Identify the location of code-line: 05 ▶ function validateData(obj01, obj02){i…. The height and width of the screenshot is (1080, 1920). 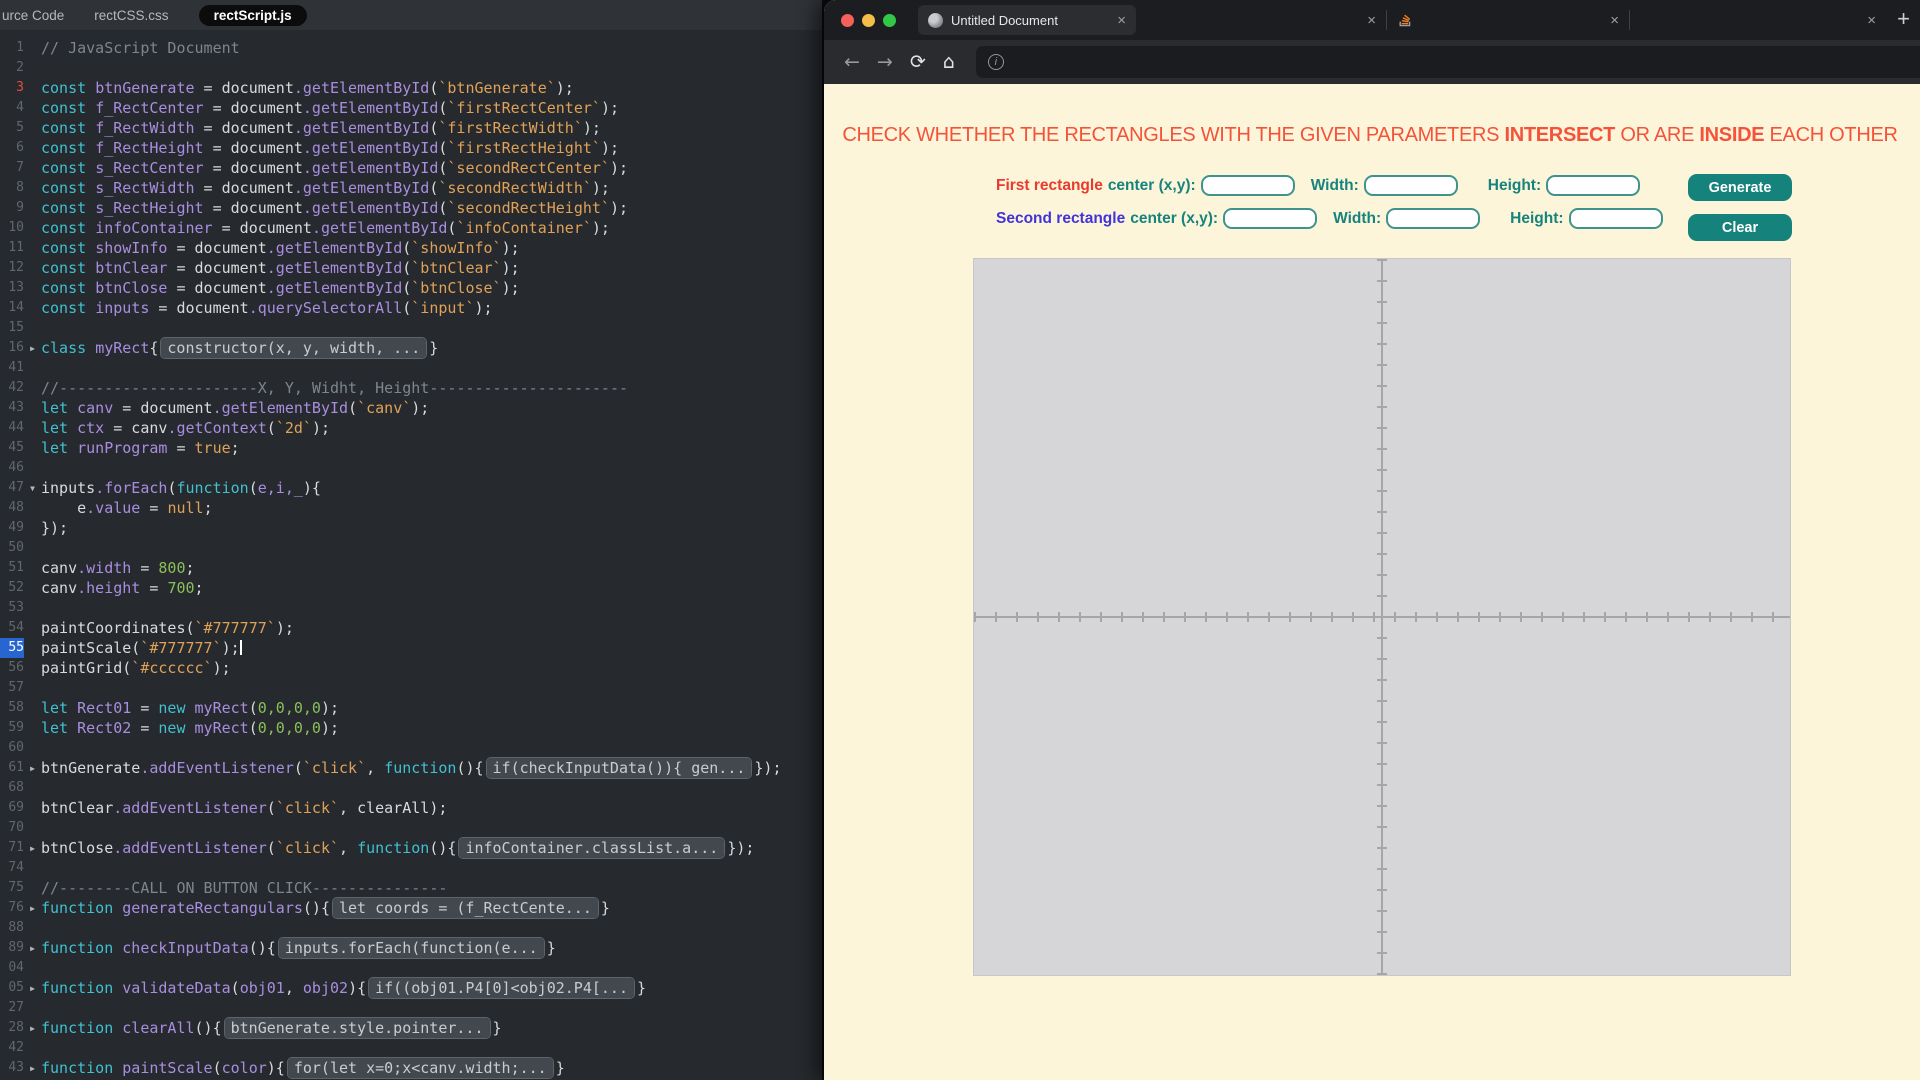
(411, 988).